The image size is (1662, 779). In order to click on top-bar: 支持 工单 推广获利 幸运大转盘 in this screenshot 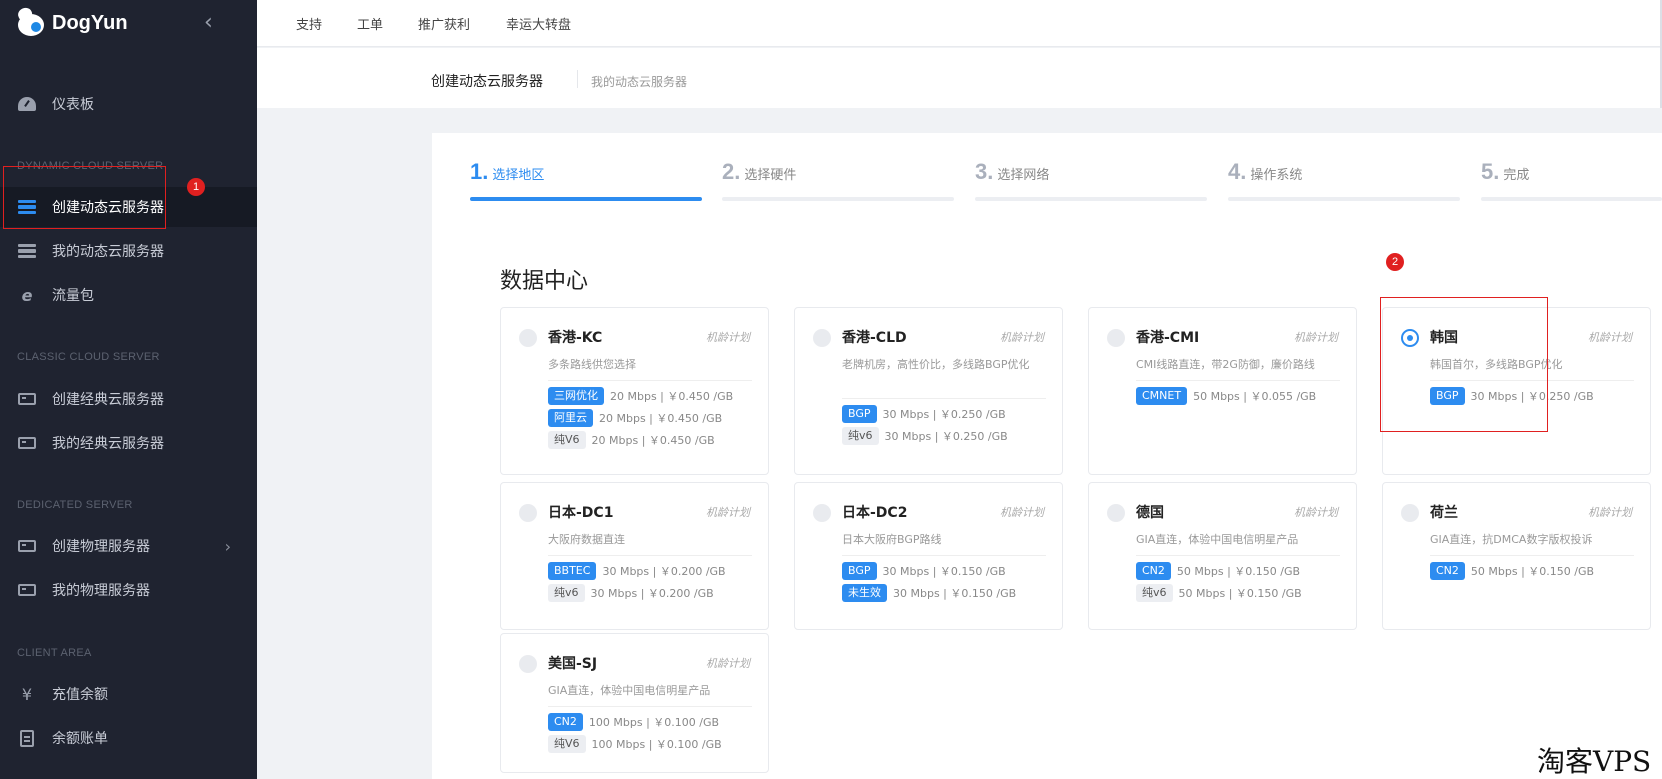, I will do `click(959, 23)`.